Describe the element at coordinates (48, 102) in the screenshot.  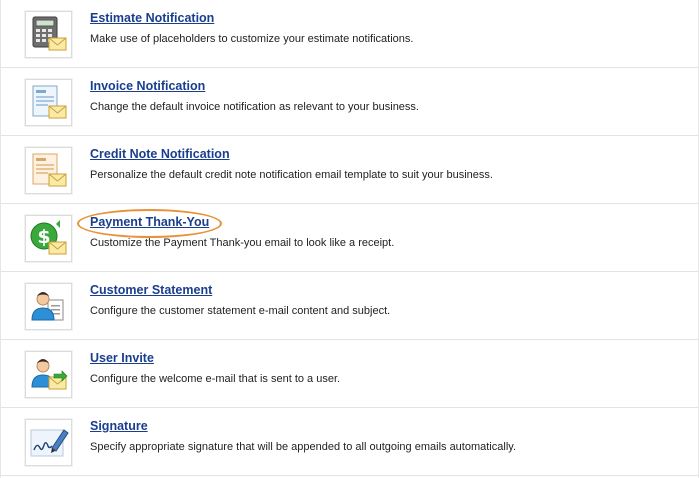
I see `invoice-mail-icon` at that location.